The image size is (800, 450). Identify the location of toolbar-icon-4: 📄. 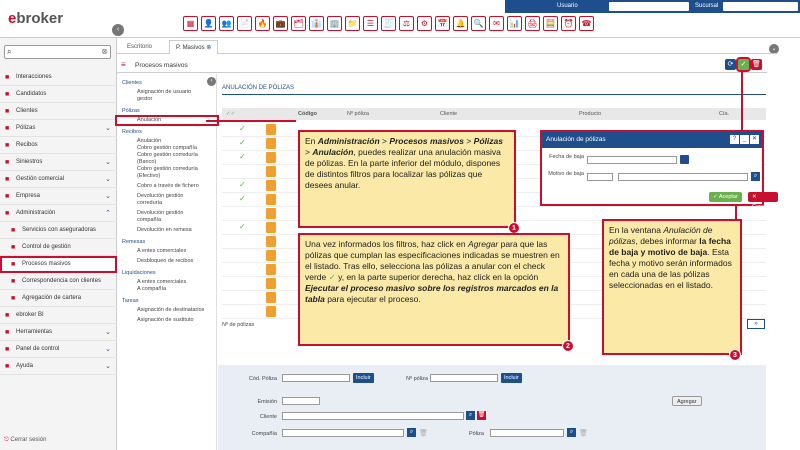
(244, 23).